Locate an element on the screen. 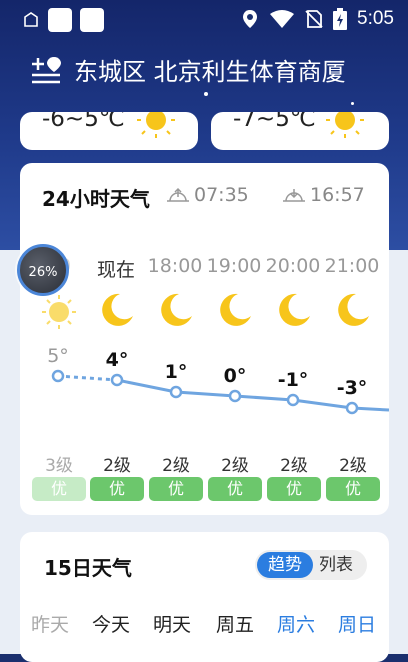 This screenshot has width=408, height=662. toggle-trend: 趋势 is located at coordinates (285, 565).